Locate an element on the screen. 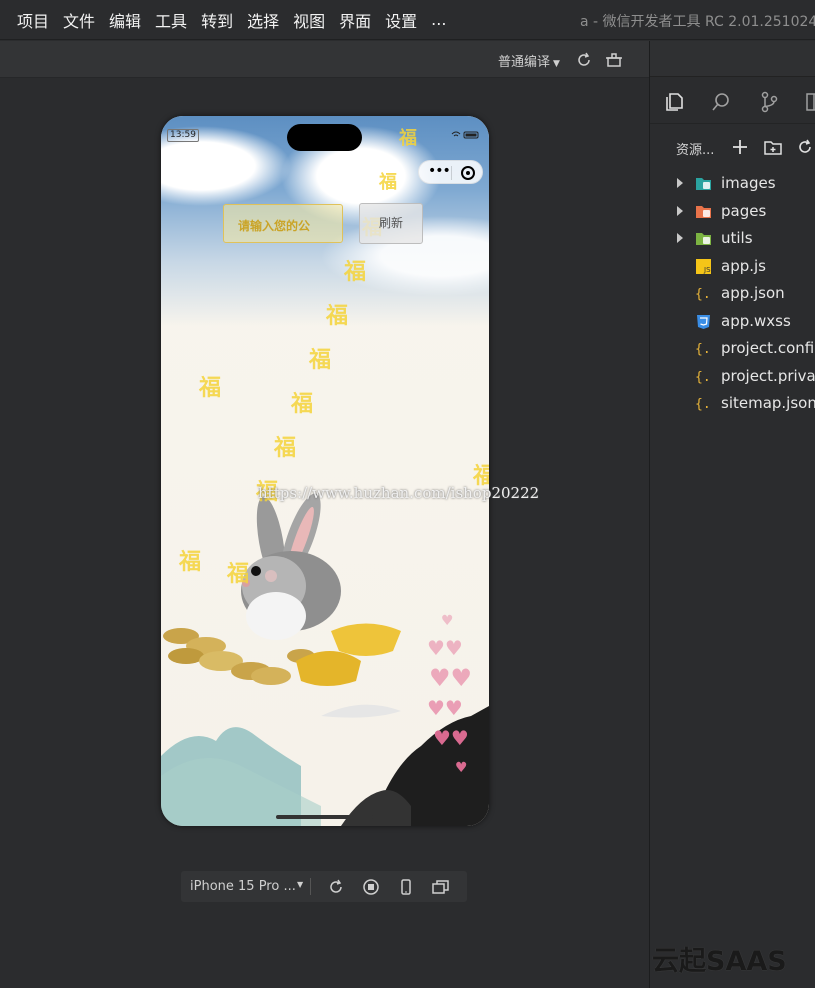  file-tree-item: {..} sitemap.json is located at coordinates (732, 404).